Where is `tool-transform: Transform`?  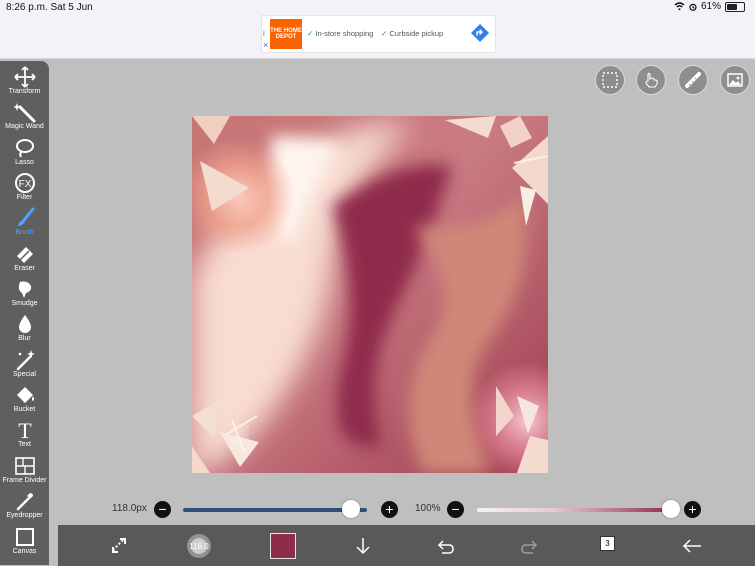
tool-transform: Transform is located at coordinates (24, 80).